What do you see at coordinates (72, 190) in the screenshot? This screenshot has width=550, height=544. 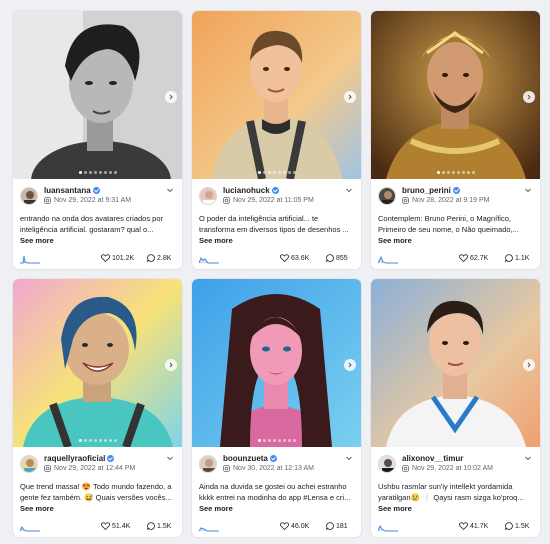 I see `username: luansantana` at bounding box center [72, 190].